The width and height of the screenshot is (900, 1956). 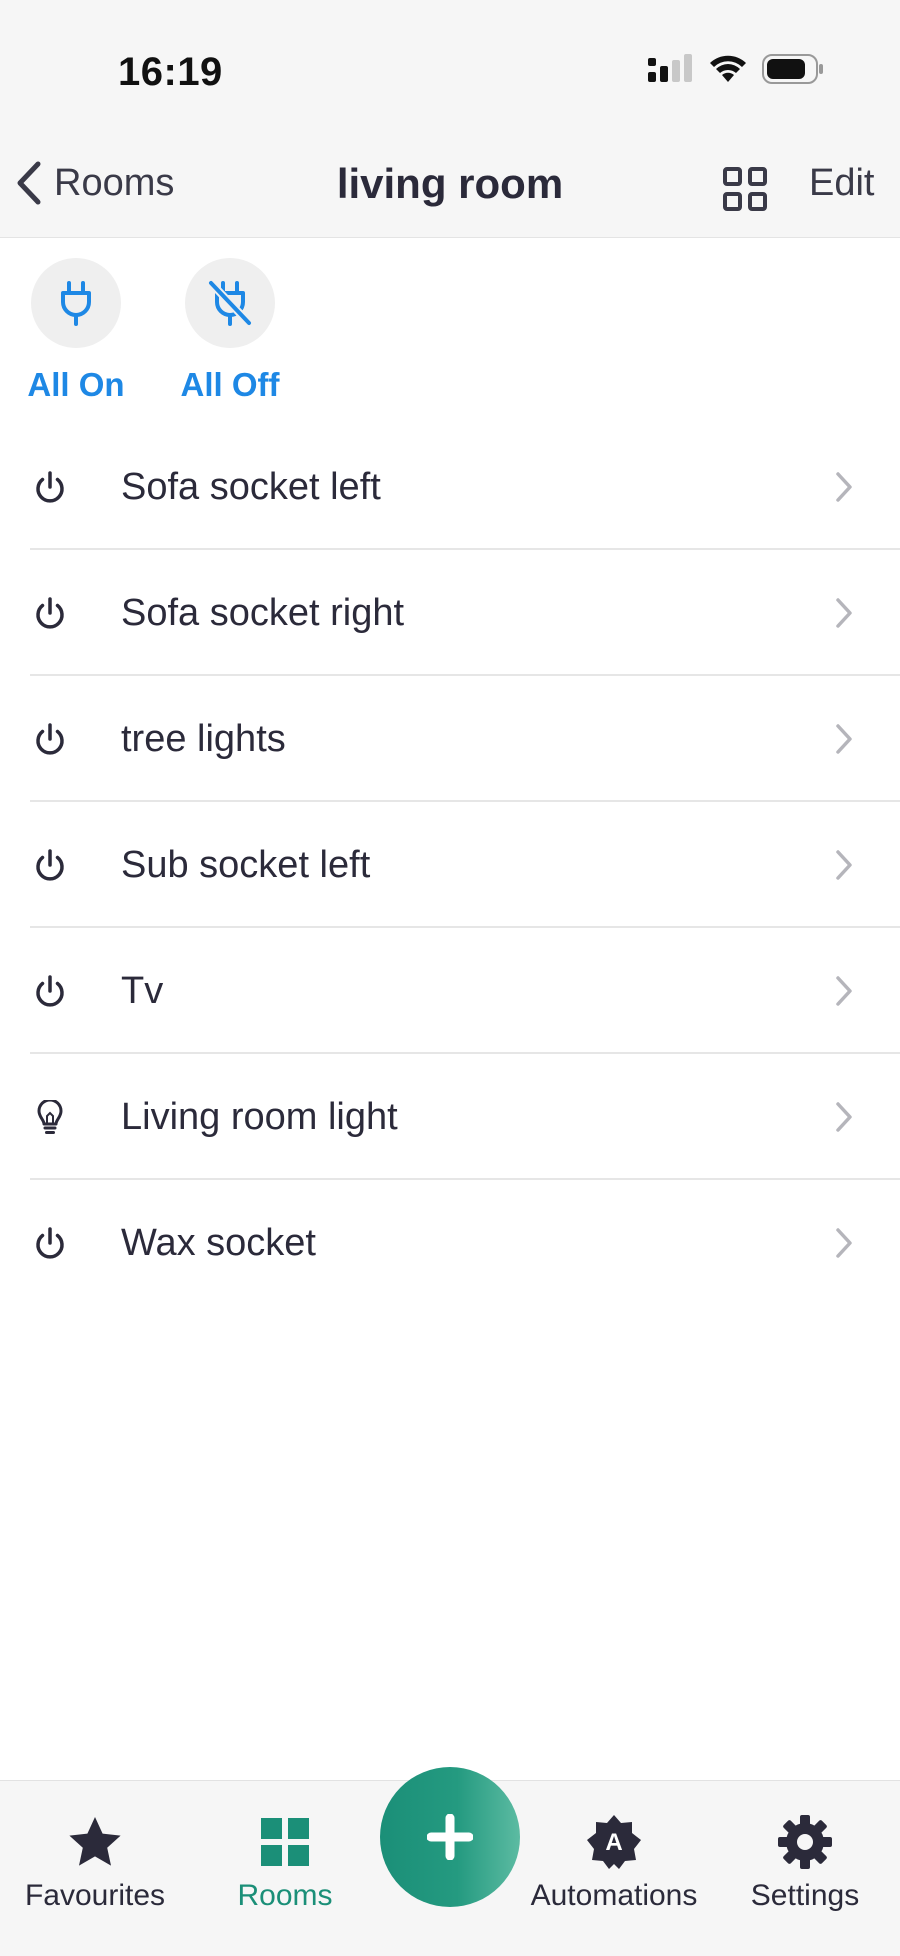 What do you see at coordinates (614, 1895) in the screenshot?
I see `tab-label: Automations` at bounding box center [614, 1895].